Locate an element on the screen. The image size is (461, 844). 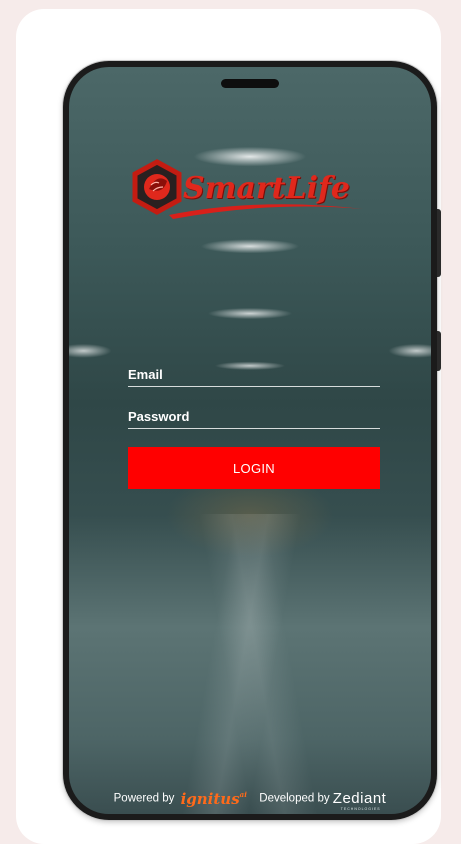
phone-side-button-lower is located at coordinates (439, 351).